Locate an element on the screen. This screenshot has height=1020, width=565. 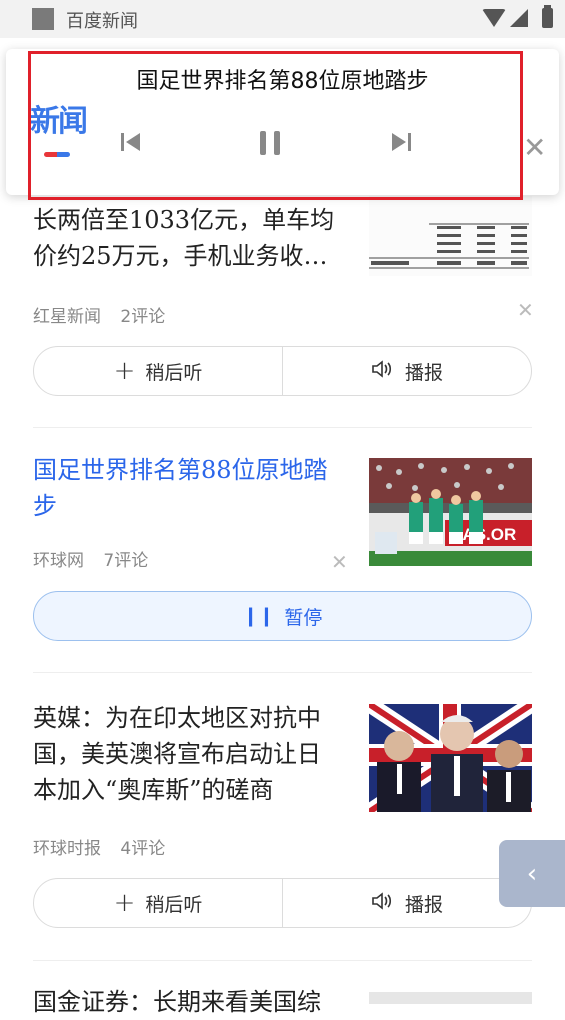
app-icon is located at coordinates (43, 19).